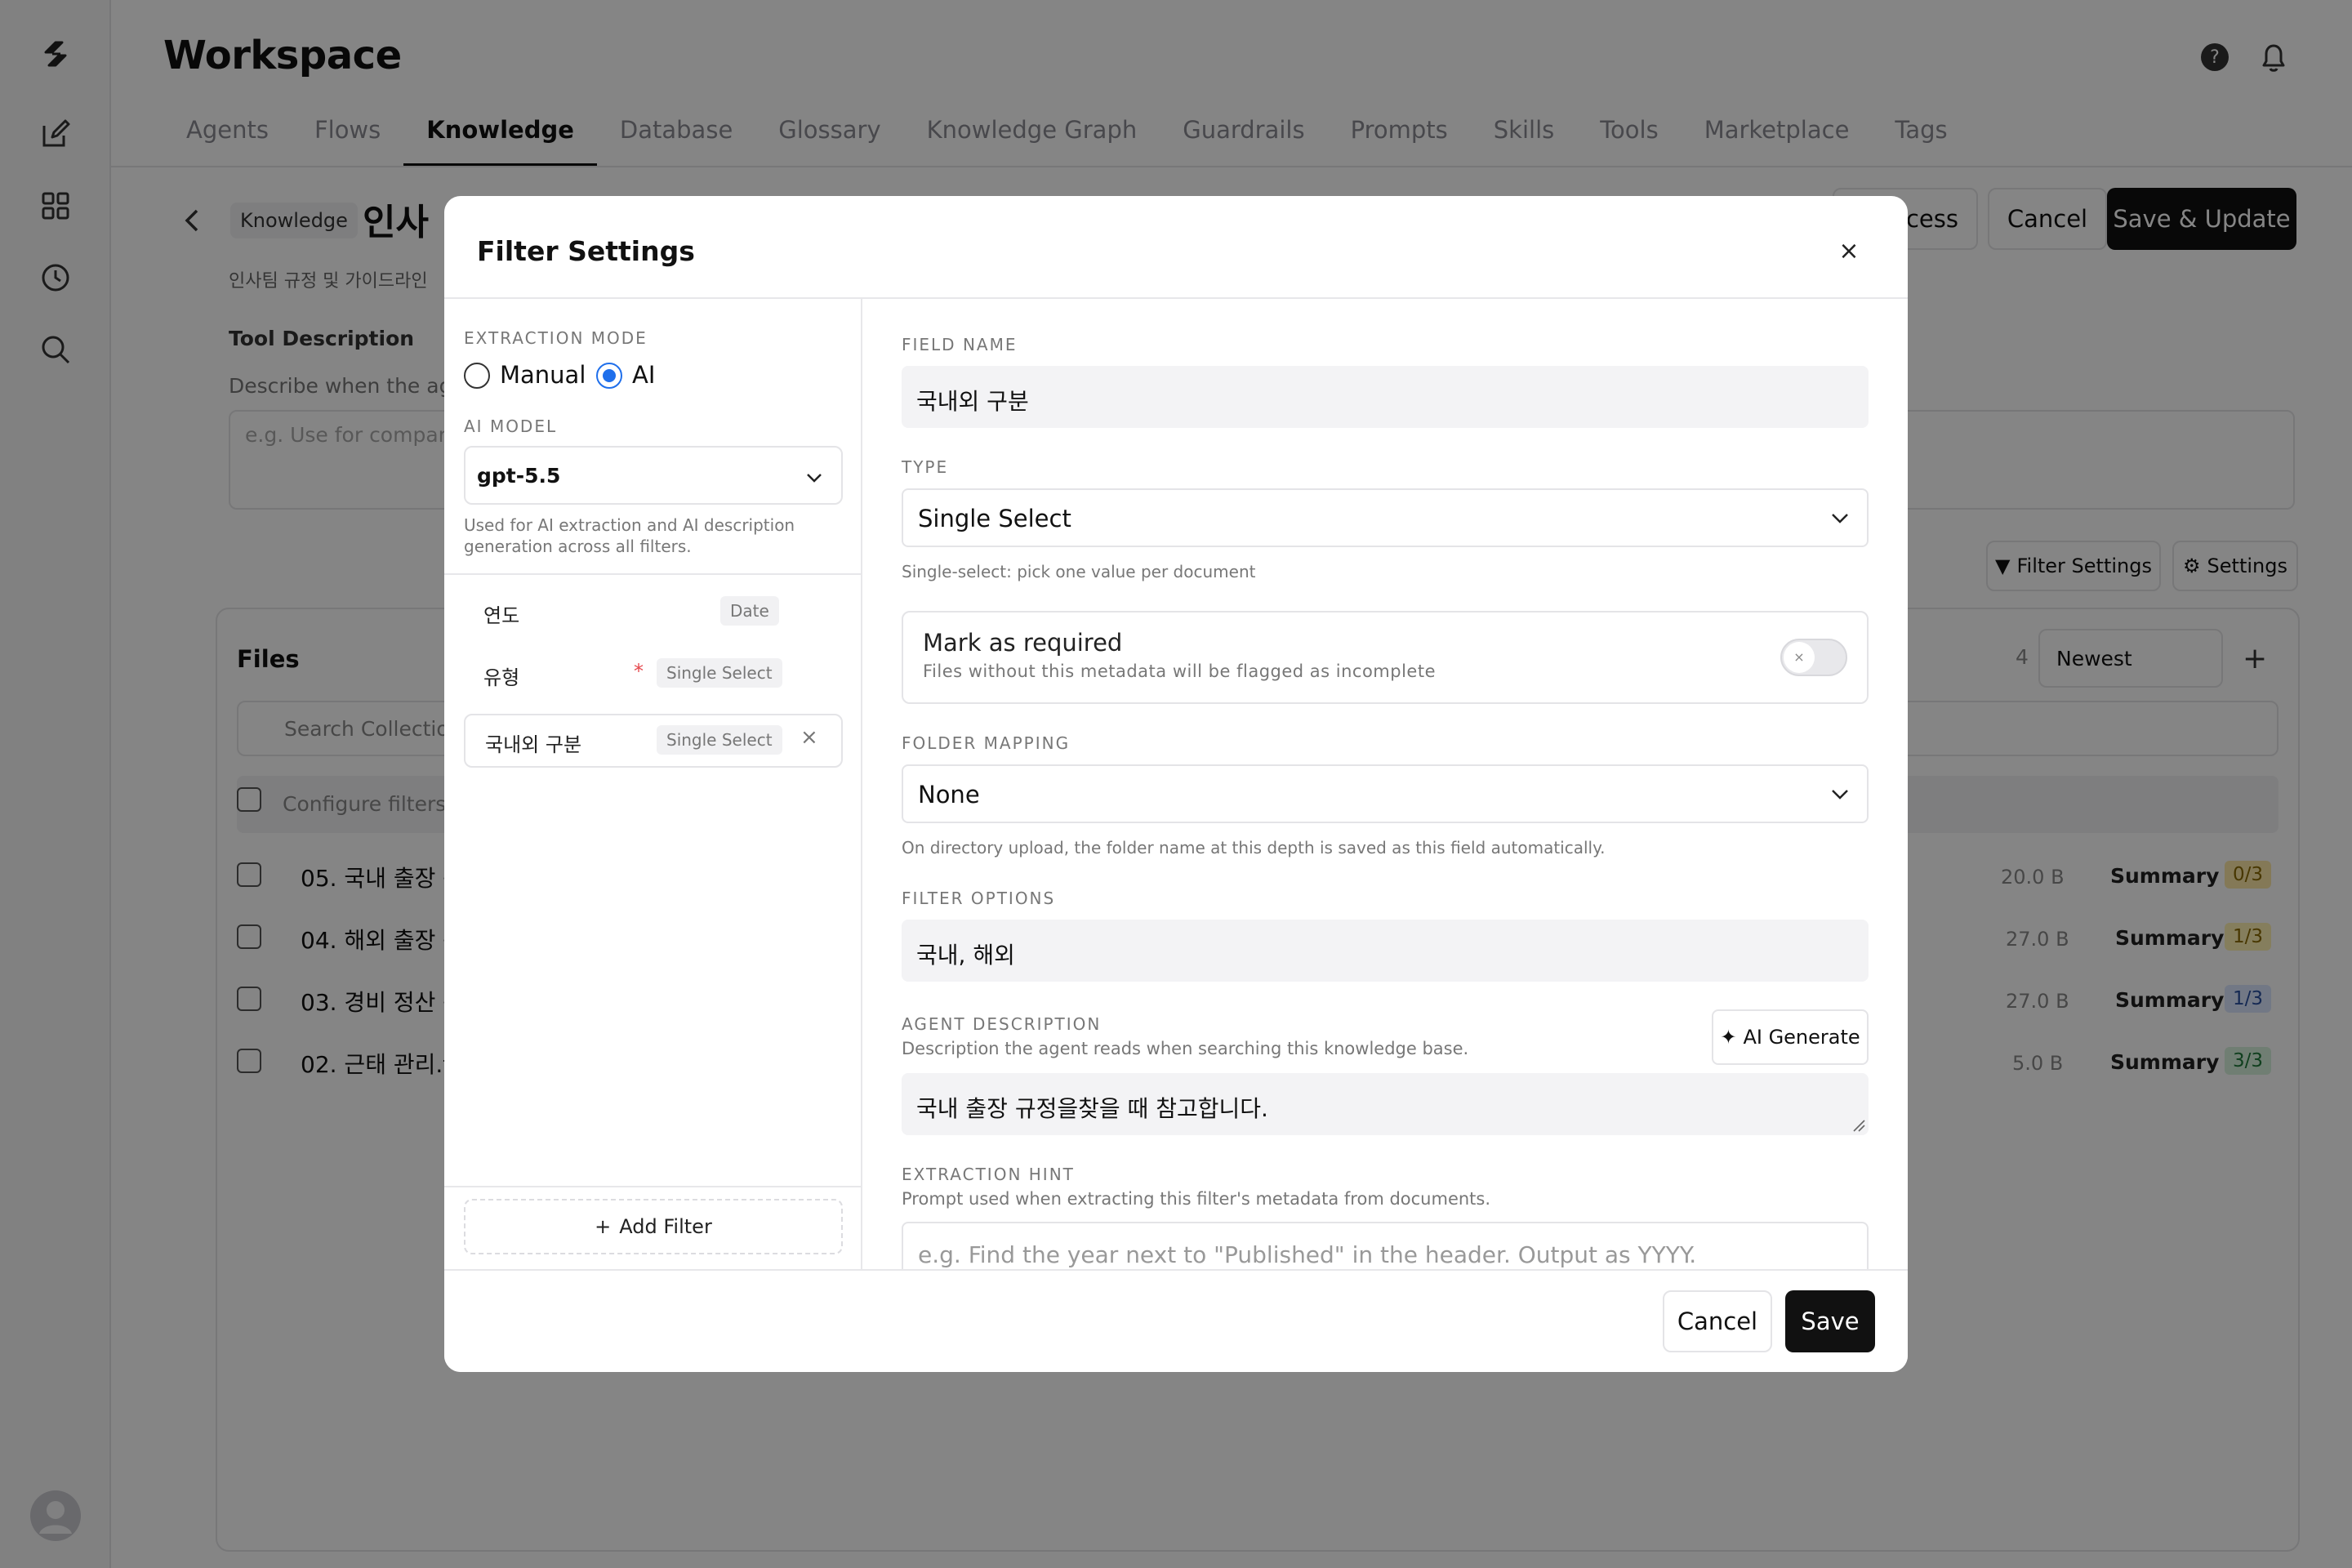  I want to click on mode-manual-radio, so click(477, 376).